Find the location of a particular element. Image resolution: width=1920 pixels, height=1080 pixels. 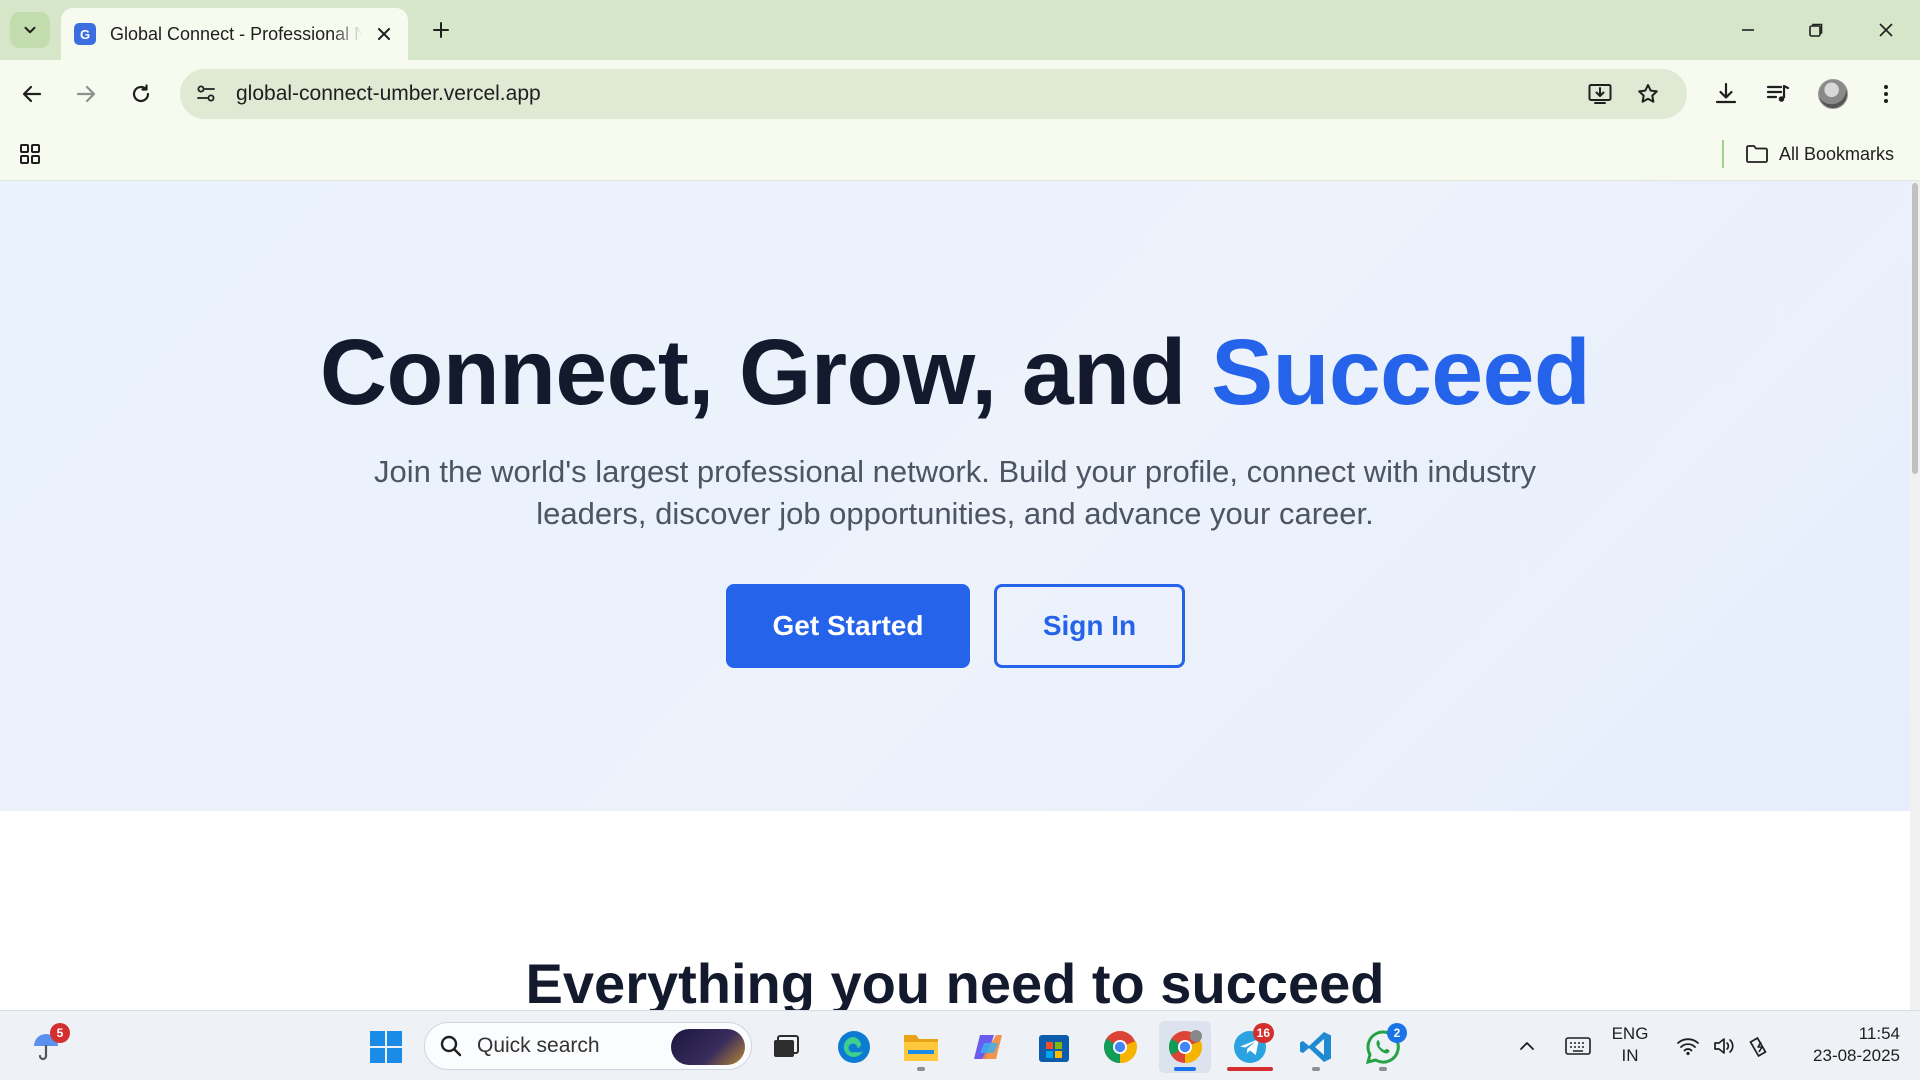

scrollbar-thumb is located at coordinates (1915, 328).